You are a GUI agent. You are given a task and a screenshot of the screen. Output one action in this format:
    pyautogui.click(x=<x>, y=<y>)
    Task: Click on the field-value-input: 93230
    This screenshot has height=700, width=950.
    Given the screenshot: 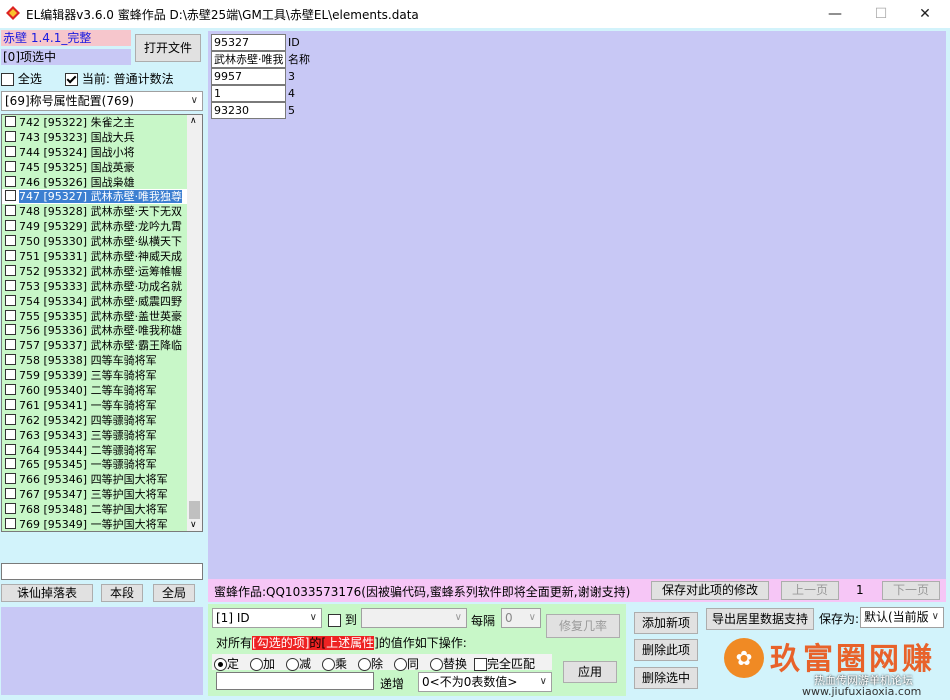 What is the action you would take?
    pyautogui.click(x=248, y=110)
    